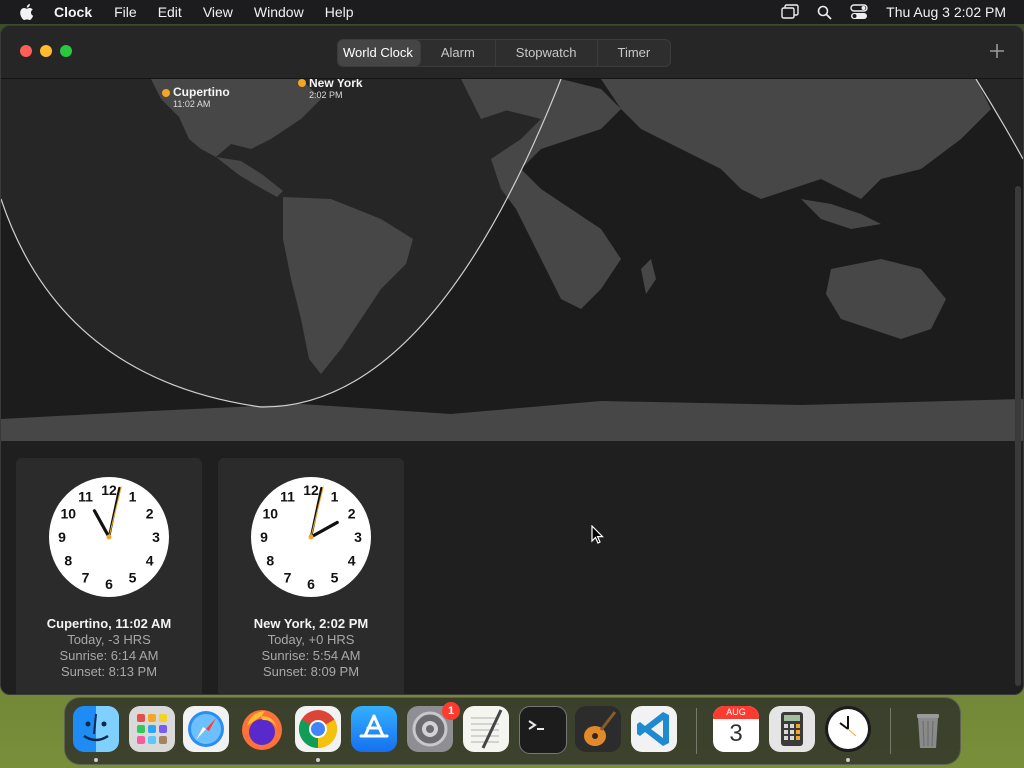 Image resolution: width=1024 pixels, height=768 pixels. I want to click on calendar-month: AUG, so click(736, 712).